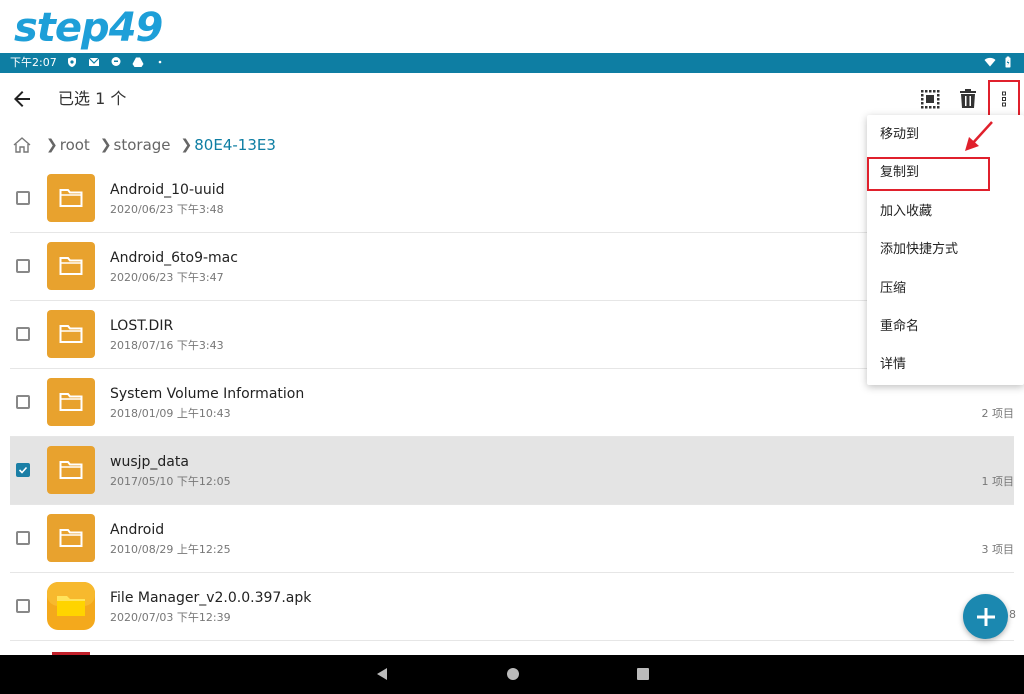 The width and height of the screenshot is (1024, 694). What do you see at coordinates (945, 289) in the screenshot?
I see `menu-item-compress: 压缩` at bounding box center [945, 289].